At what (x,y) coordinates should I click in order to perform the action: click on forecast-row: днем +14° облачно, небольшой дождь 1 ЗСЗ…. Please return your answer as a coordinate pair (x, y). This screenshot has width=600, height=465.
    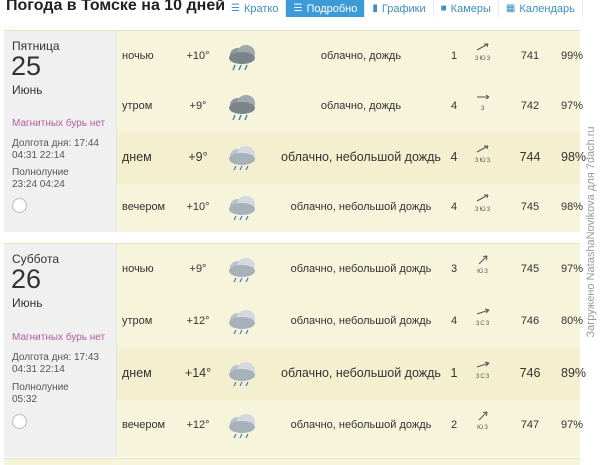
    Looking at the image, I should click on (351, 374).